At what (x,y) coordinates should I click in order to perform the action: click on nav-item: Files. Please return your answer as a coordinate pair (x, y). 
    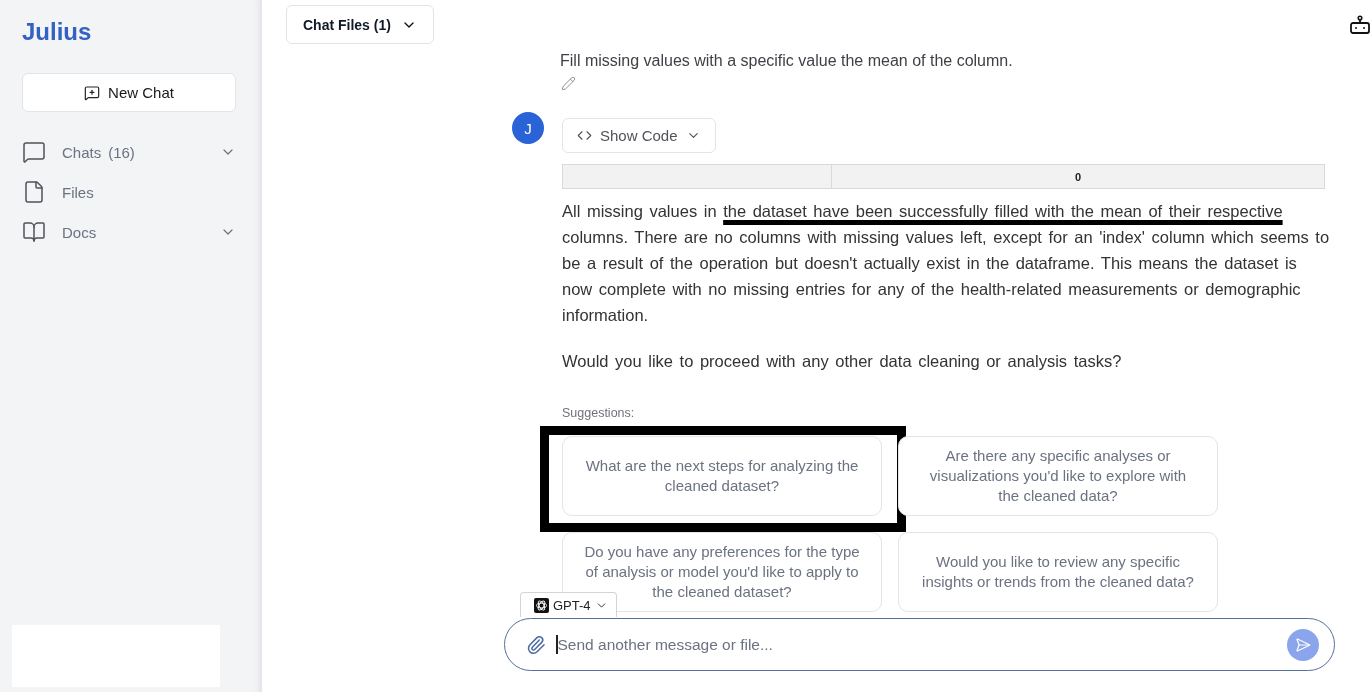
    Looking at the image, I should click on (129, 192).